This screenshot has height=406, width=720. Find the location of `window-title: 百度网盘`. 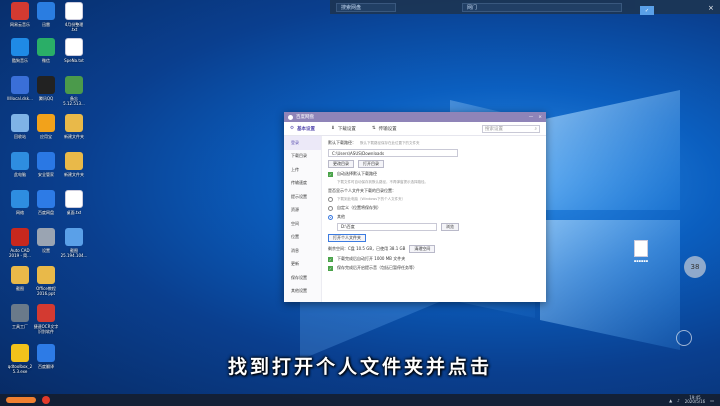

window-title: 百度网盘 is located at coordinates (305, 117).